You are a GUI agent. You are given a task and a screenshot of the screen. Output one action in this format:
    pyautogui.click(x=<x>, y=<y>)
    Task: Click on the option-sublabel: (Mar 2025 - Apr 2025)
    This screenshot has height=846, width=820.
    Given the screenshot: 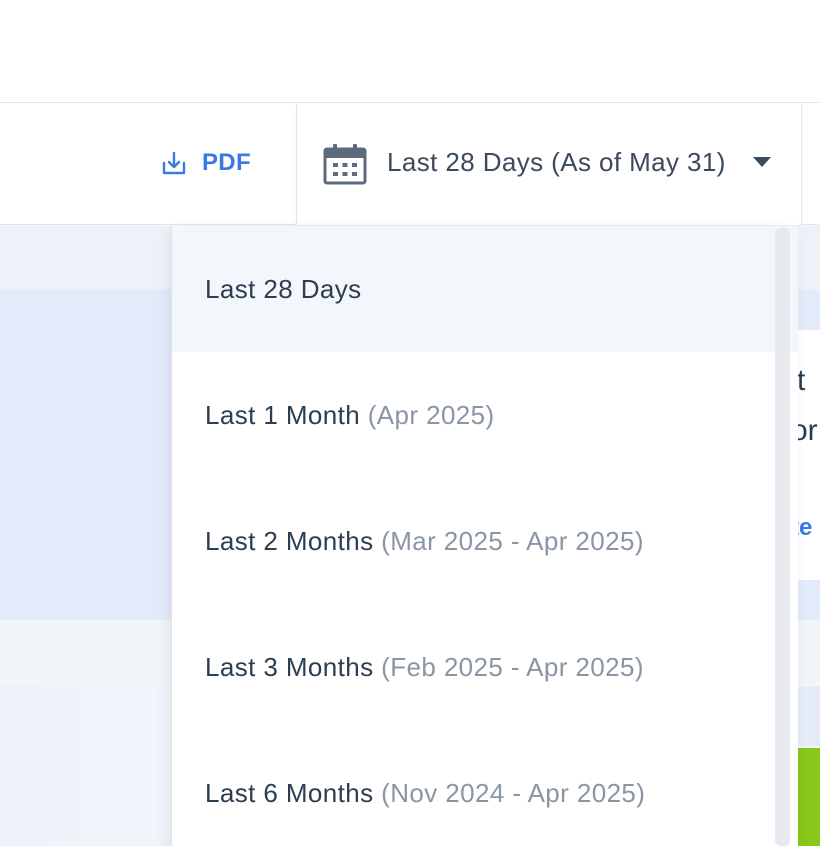 What is the action you would take?
    pyautogui.click(x=512, y=541)
    